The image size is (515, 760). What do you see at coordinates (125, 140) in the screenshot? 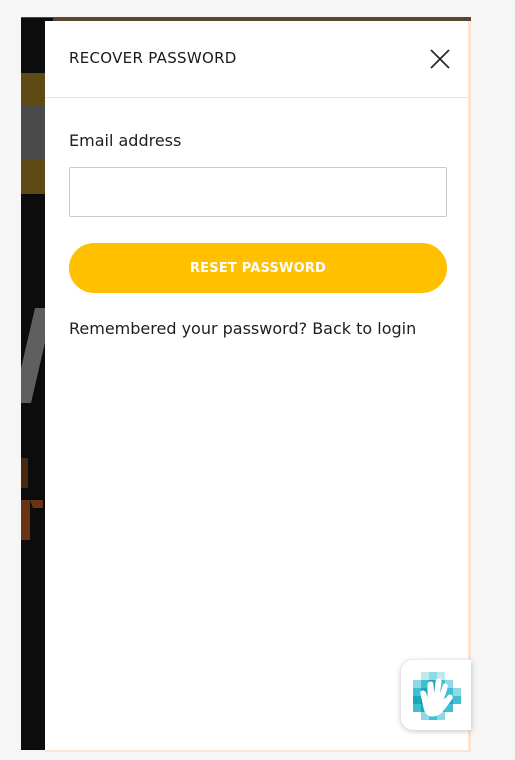
I see `email-label: Email address` at bounding box center [125, 140].